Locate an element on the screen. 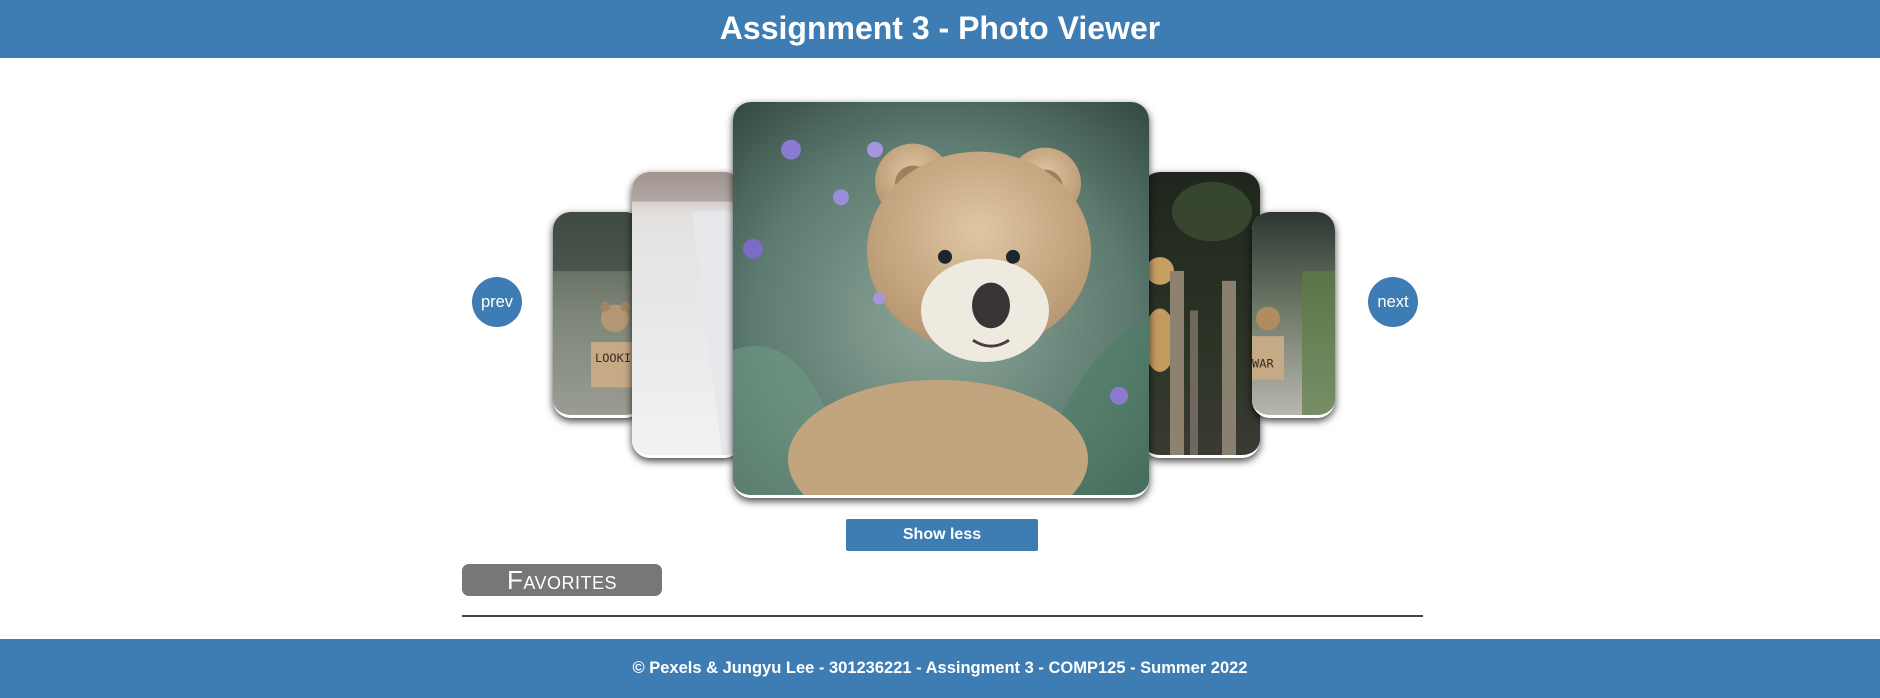  carousel-photo-left is located at coordinates (687, 315).